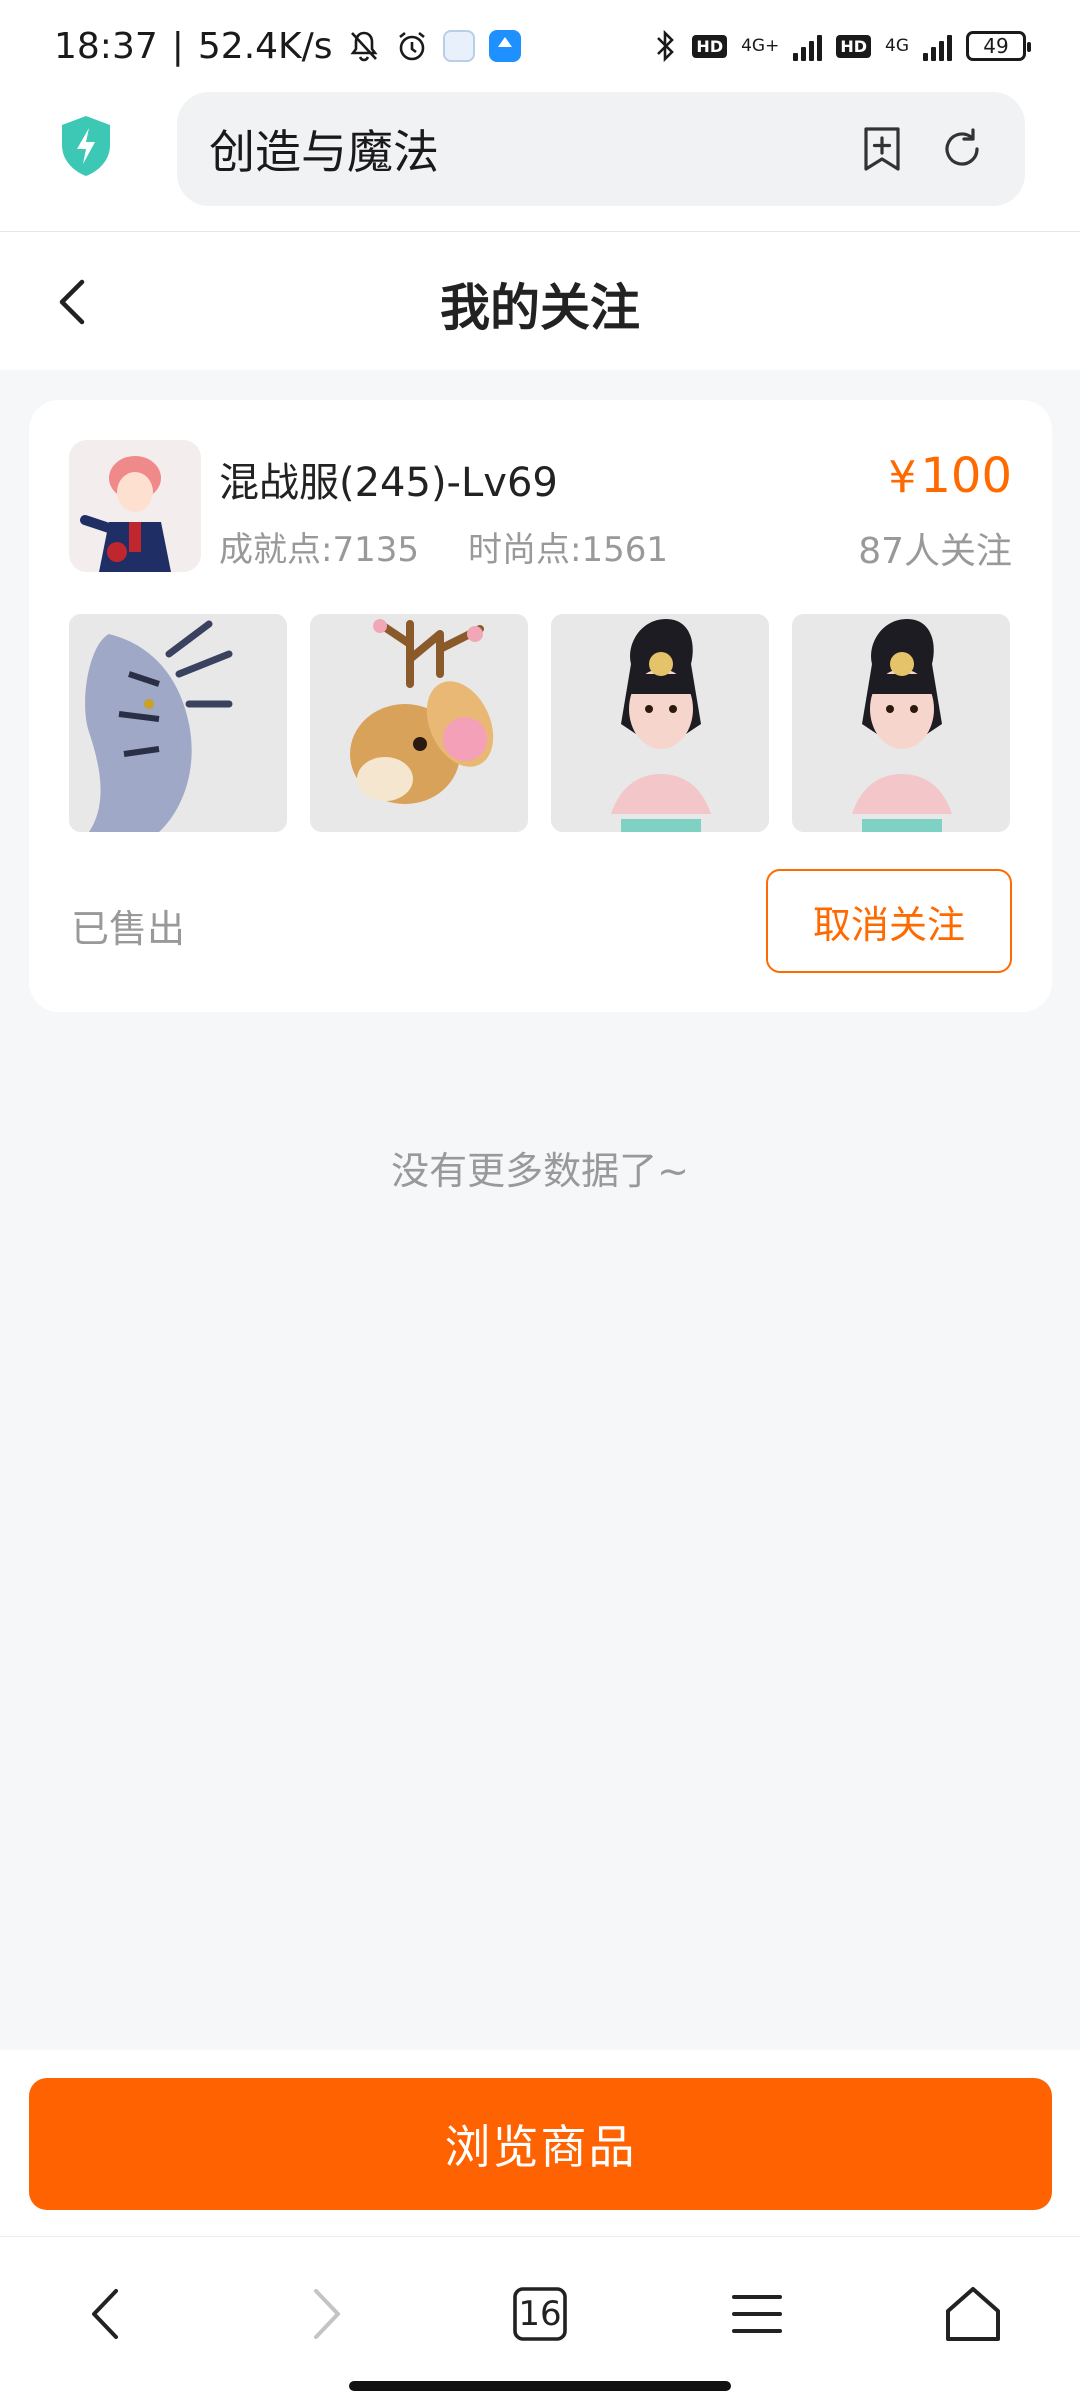 The width and height of the screenshot is (1080, 2400). What do you see at coordinates (540, 2386) in the screenshot?
I see `home-indicator` at bounding box center [540, 2386].